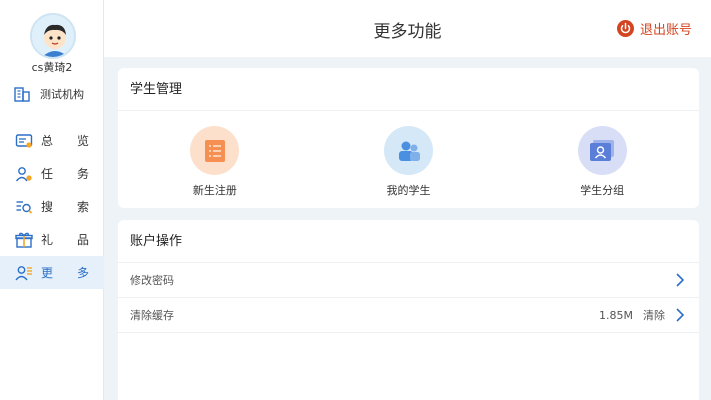  I want to click on tile-label: 新生注册, so click(214, 190).